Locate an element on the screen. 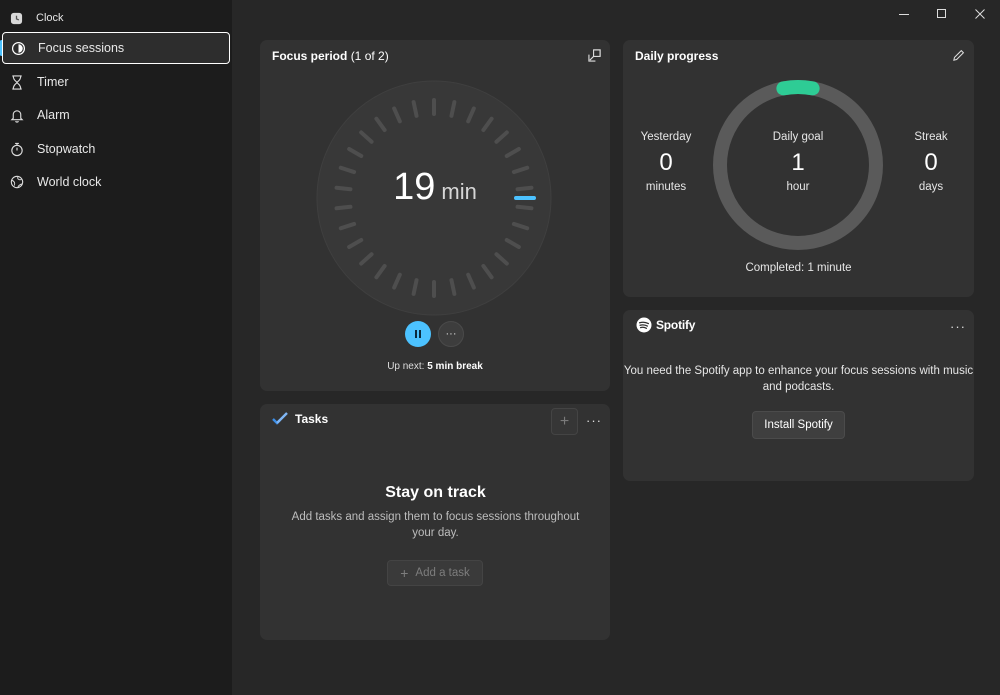 The width and height of the screenshot is (1000, 695). daily-goal-stat: Daily goal 1 hour is located at coordinates (798, 162).